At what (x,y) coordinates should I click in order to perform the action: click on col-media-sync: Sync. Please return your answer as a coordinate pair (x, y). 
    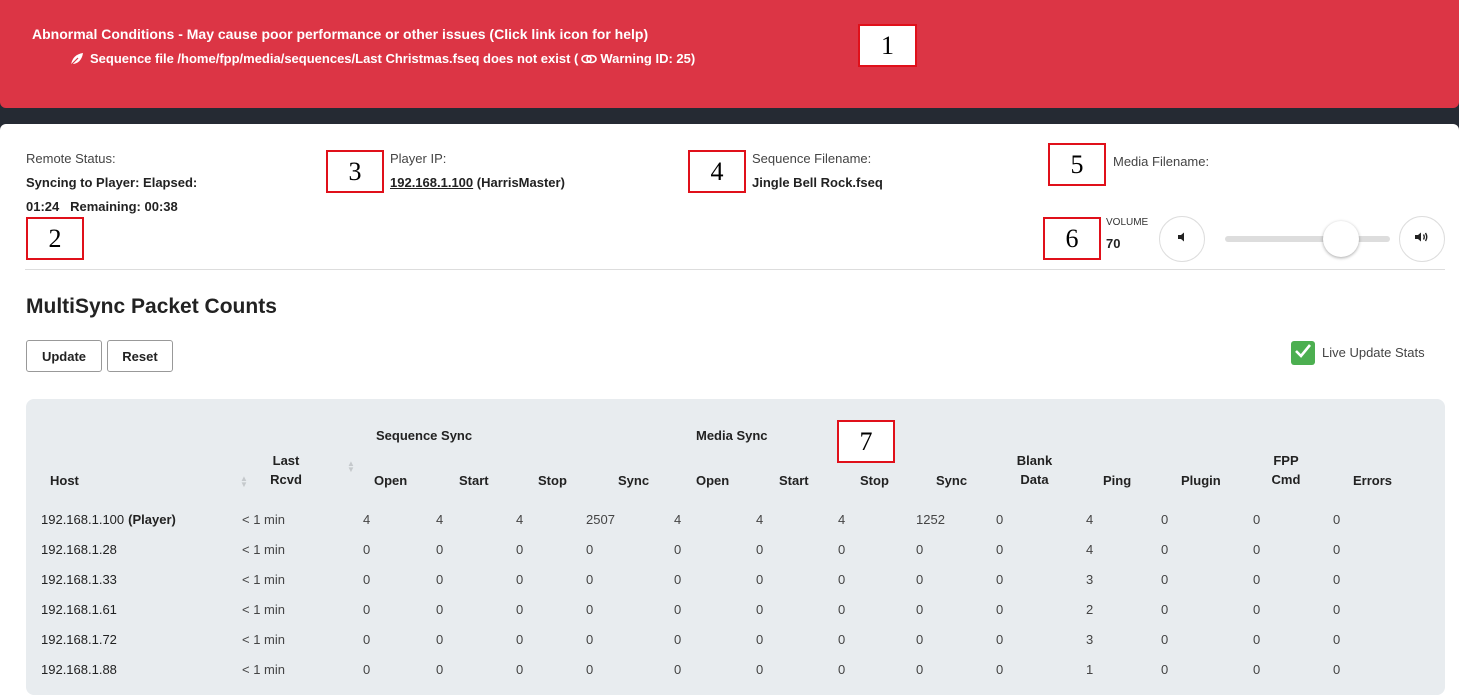
    Looking at the image, I should click on (952, 480).